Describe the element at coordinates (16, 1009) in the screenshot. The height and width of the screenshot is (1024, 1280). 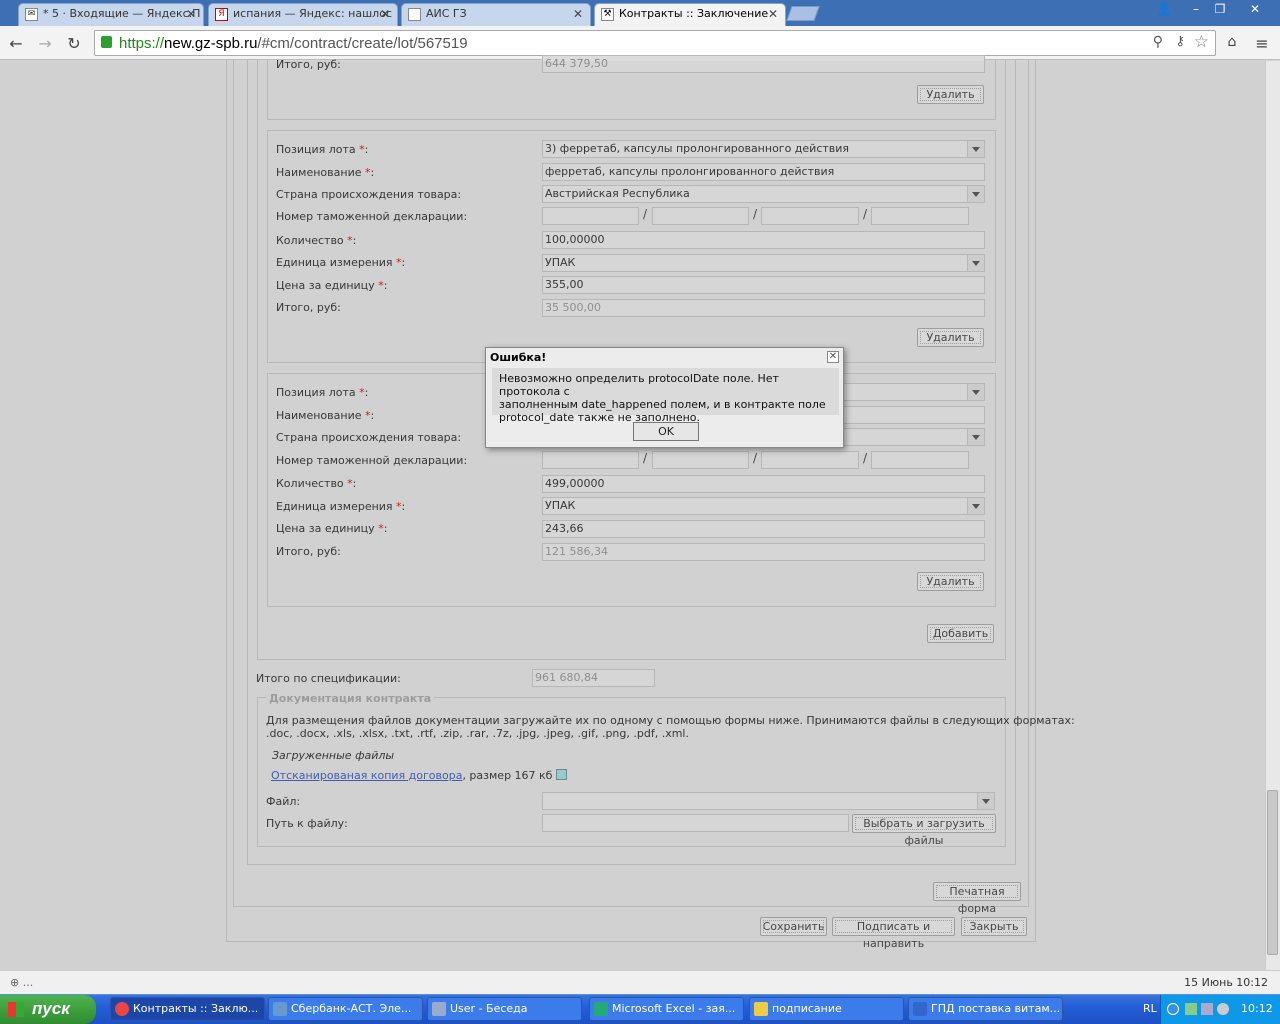
I see `windows-logo-icon` at that location.